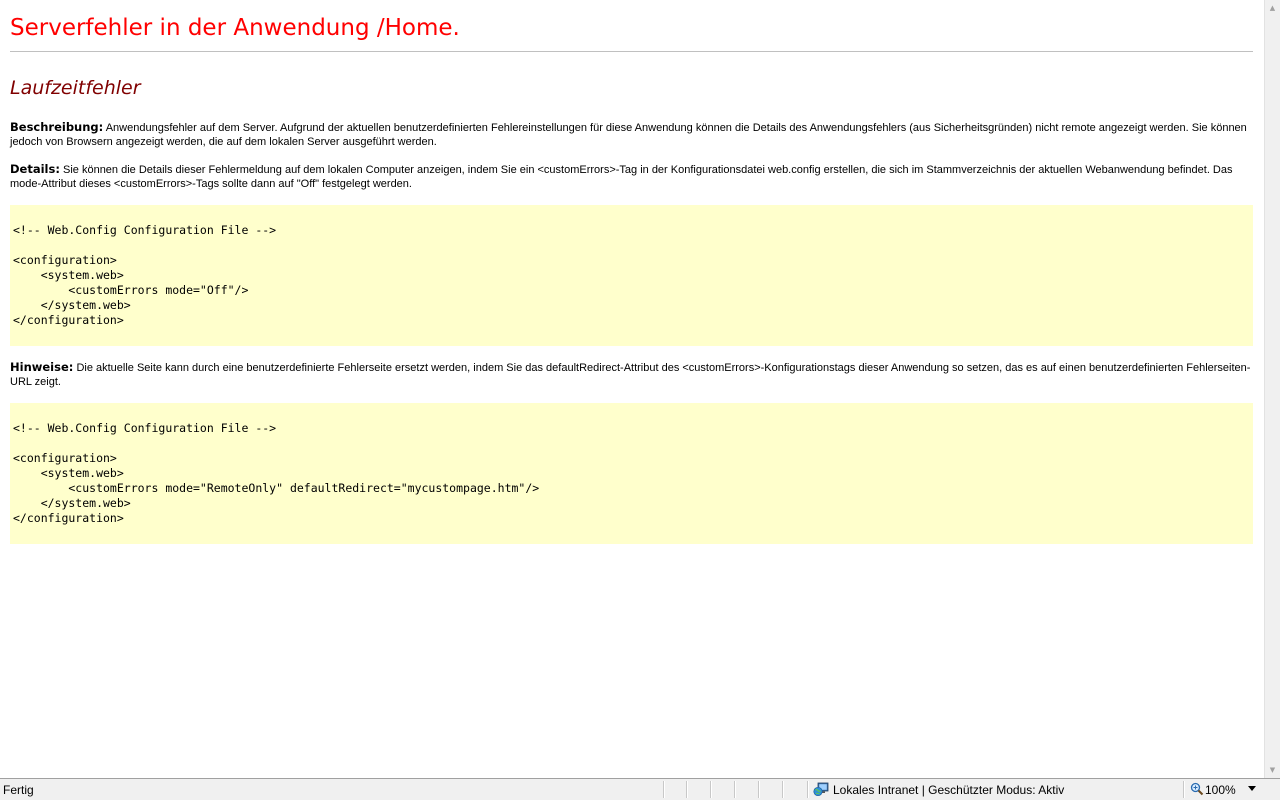  Describe the element at coordinates (1197, 789) in the screenshot. I see `zoom-magnifier-icon` at that location.